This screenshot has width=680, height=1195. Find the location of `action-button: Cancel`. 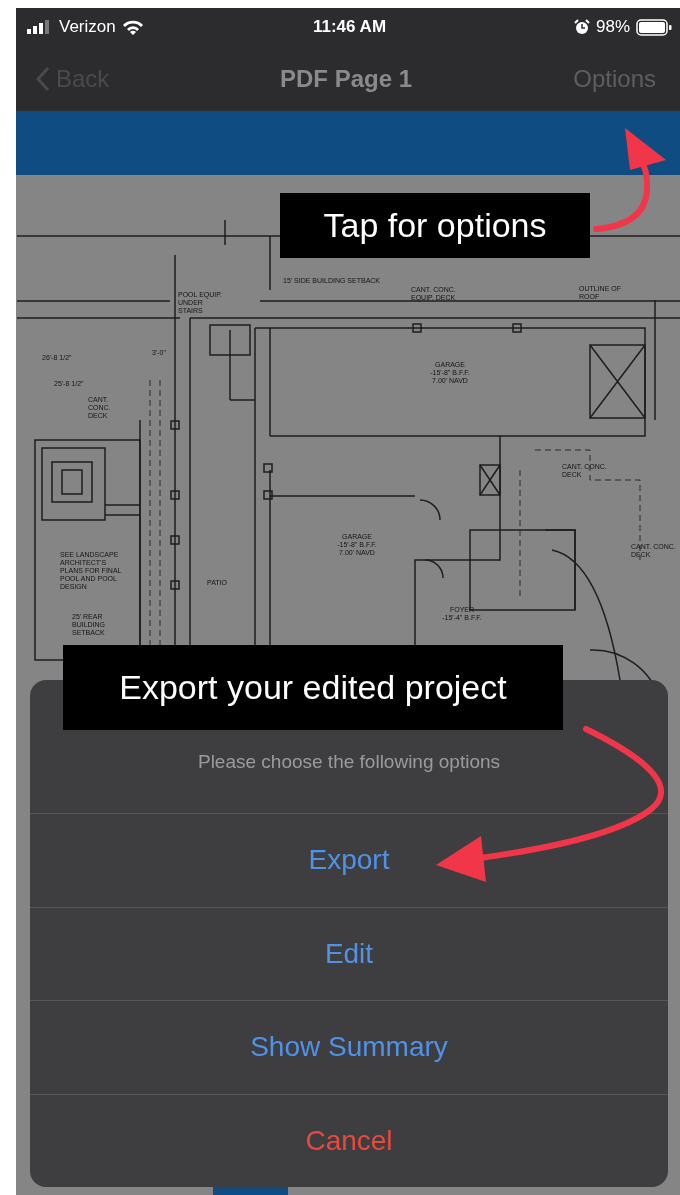

action-button: Cancel is located at coordinates (349, 1140).